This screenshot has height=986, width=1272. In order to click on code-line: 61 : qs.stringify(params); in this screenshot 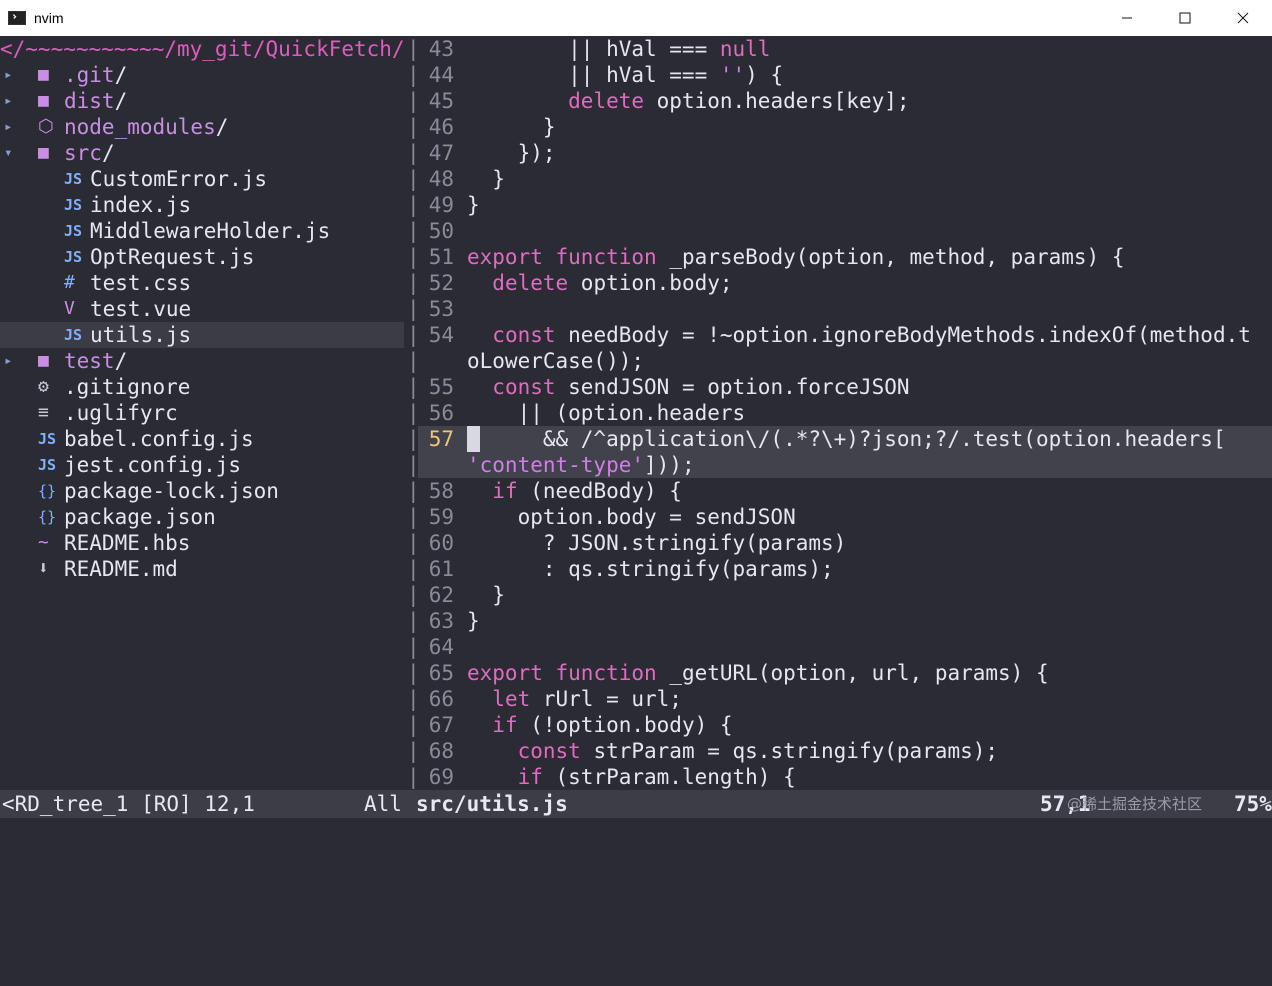, I will do `click(845, 569)`.